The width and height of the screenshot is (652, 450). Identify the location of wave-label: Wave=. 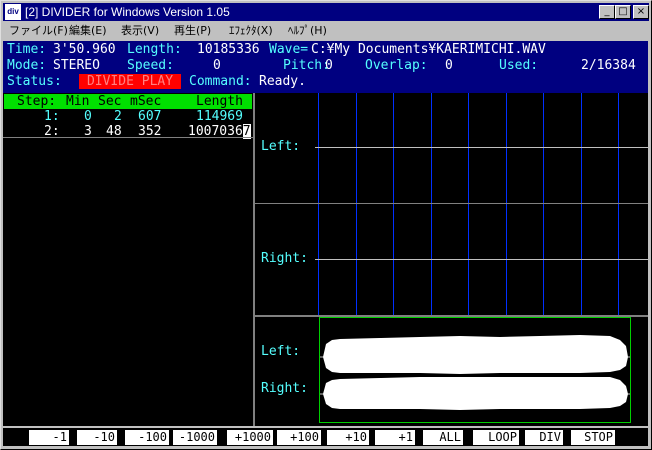
(289, 49).